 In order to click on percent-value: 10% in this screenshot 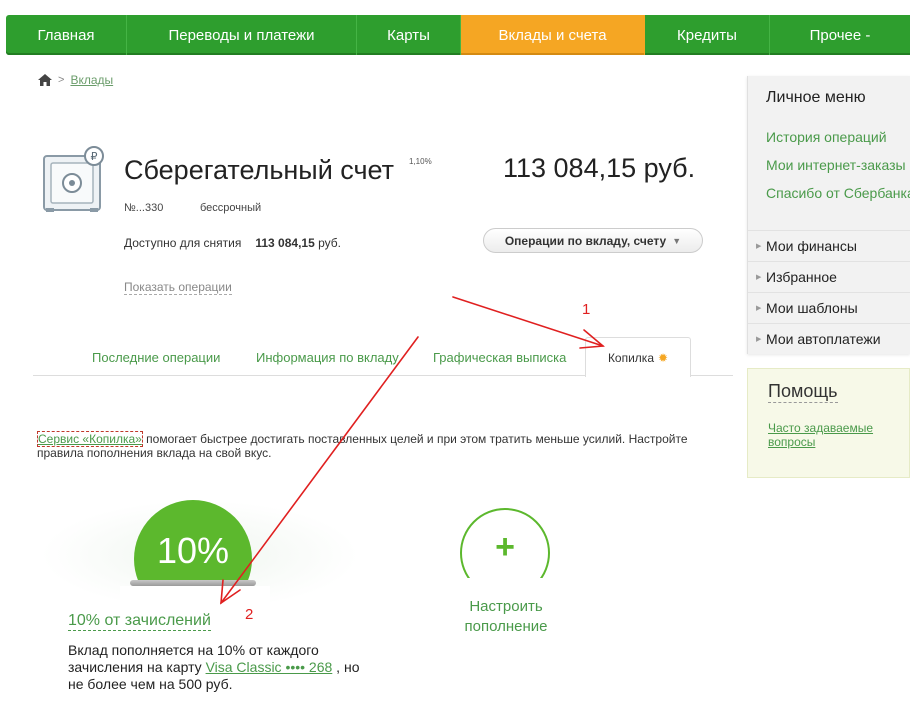, I will do `click(193, 550)`.